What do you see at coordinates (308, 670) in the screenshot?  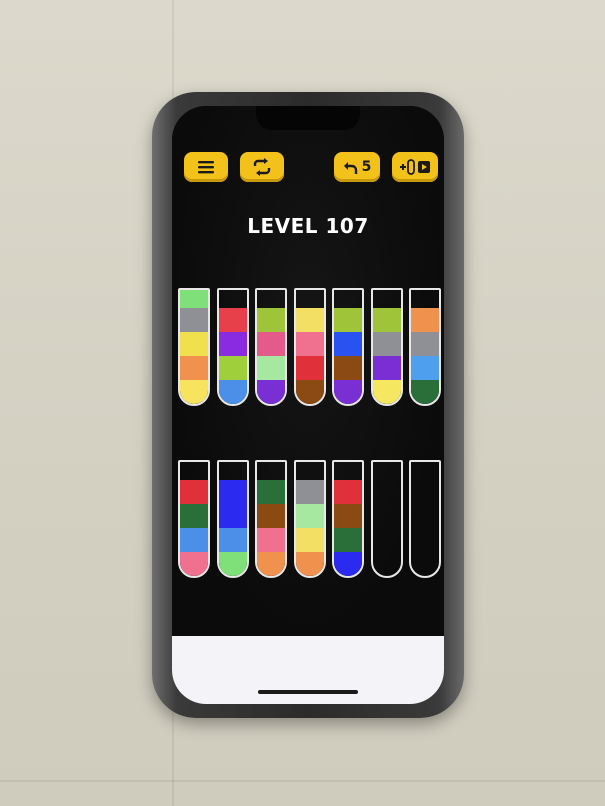 I see `banner-area` at bounding box center [308, 670].